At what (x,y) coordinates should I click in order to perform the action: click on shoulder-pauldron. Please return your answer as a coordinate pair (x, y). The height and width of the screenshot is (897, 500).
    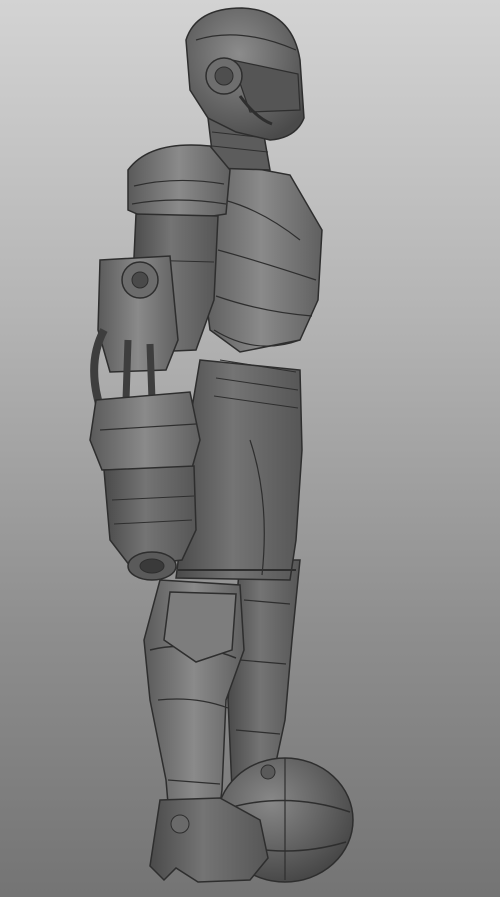
    Looking at the image, I should click on (179, 184).